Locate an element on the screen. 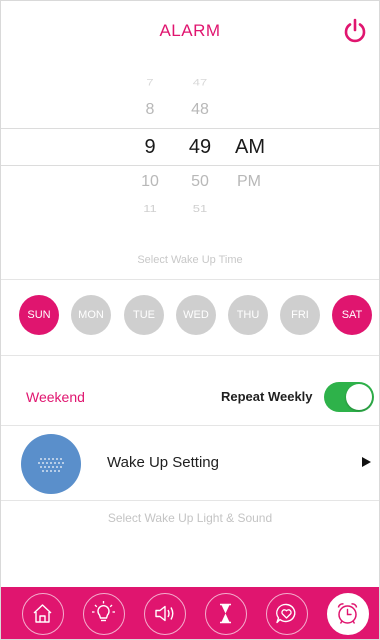 The image size is (380, 640). selection-line-bottom is located at coordinates (190, 165).